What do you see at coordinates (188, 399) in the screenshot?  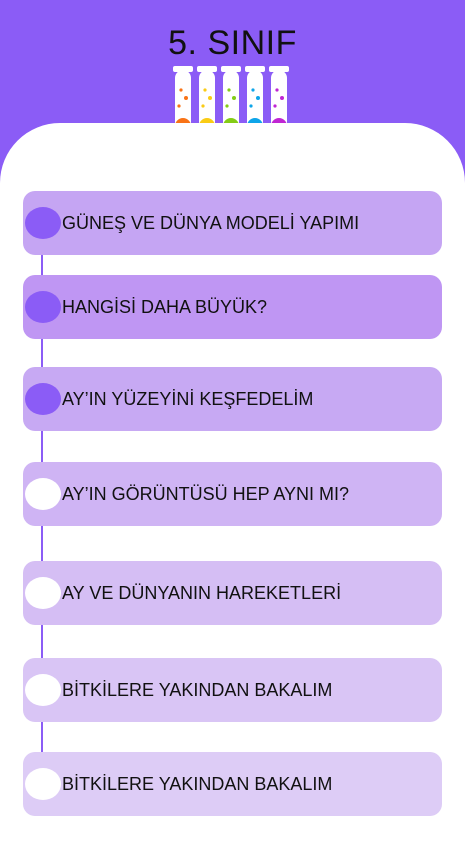 I see `lesson-label: AY’IN YÜZEYİNİ KEŞFEDELİM` at bounding box center [188, 399].